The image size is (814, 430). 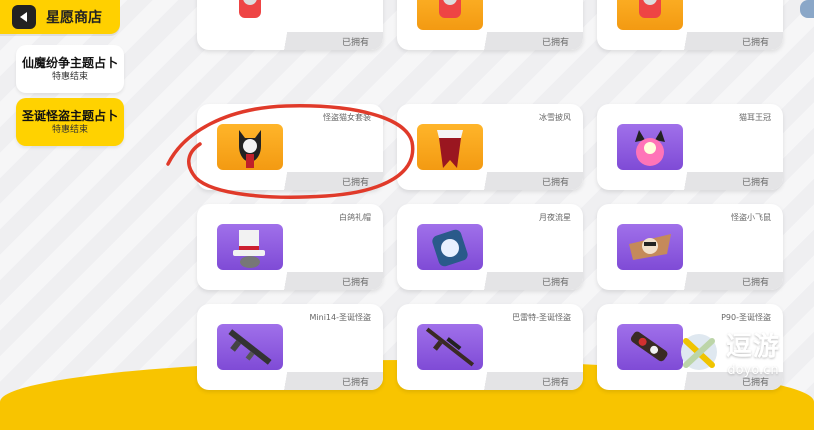 What do you see at coordinates (755, 117) in the screenshot?
I see `item-name: 猫耳王冠` at bounding box center [755, 117].